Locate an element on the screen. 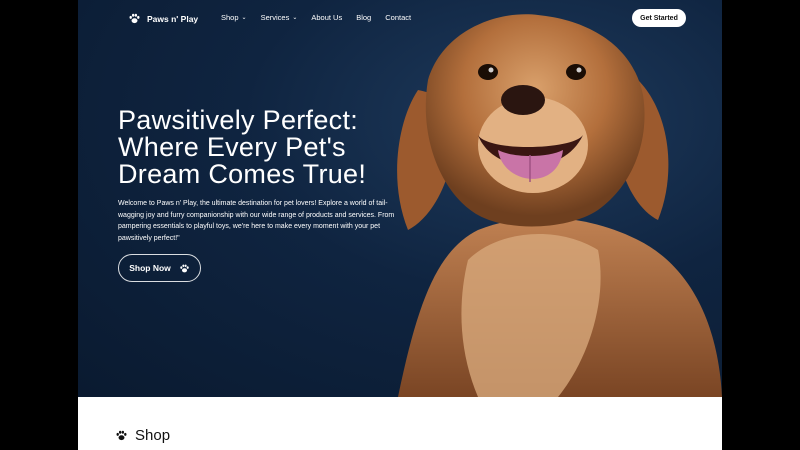 Image resolution: width=800 pixels, height=450 pixels. nav-item-services: Services ⌄ is located at coordinates (279, 17).